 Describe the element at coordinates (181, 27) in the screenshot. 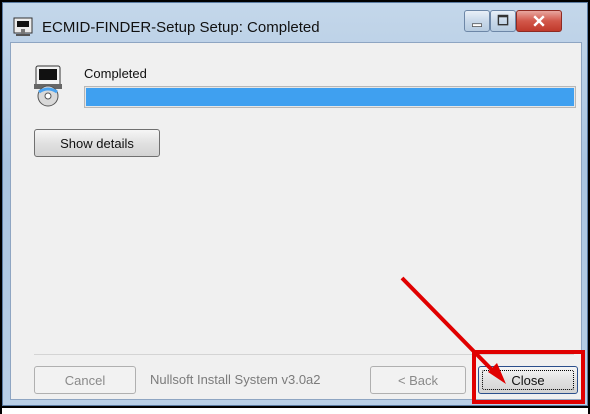

I see `window-title: ECMID-FINDER-Setup Setup: Completed` at that location.